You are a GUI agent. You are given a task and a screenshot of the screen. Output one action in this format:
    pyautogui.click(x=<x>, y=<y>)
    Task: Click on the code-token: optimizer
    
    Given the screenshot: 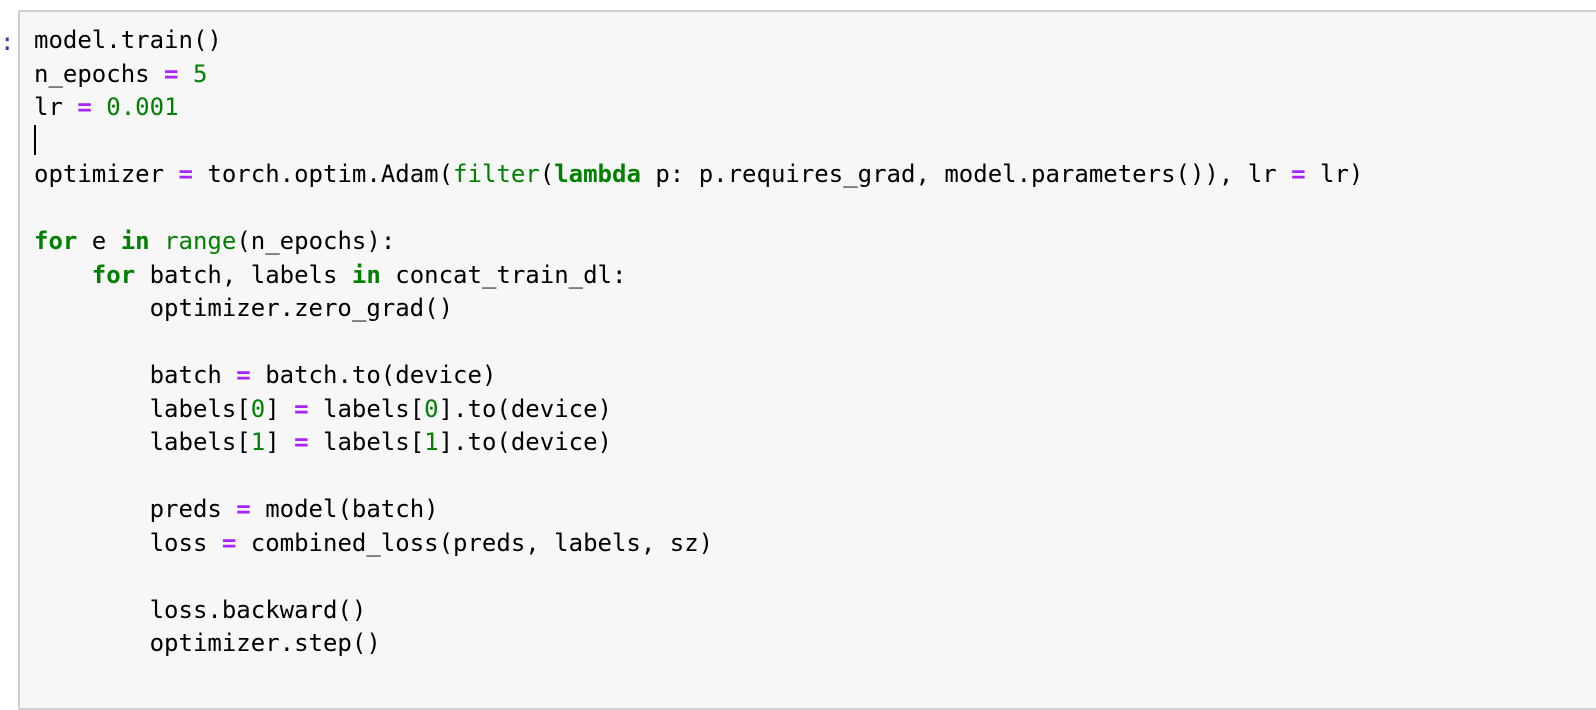 What is the action you would take?
    pyautogui.click(x=106, y=174)
    